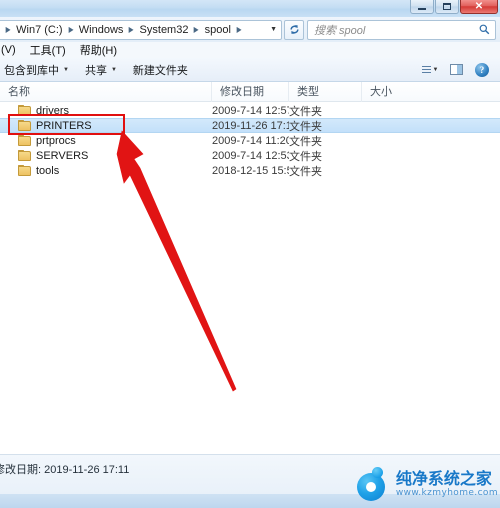 The width and height of the screenshot is (500, 508). I want to click on toolbar-include-in-library-button: 包含到库中 ▼, so click(38, 70).